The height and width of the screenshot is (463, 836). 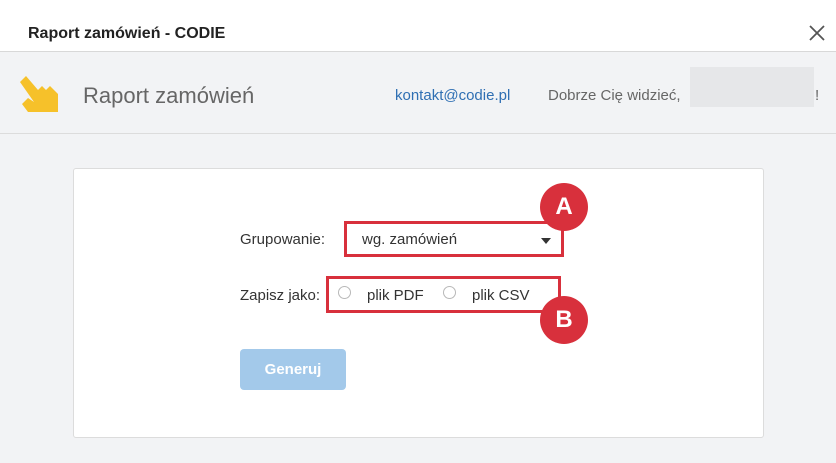 I want to click on greeting-text: Dobrze Cię widzieć,, so click(x=614, y=95).